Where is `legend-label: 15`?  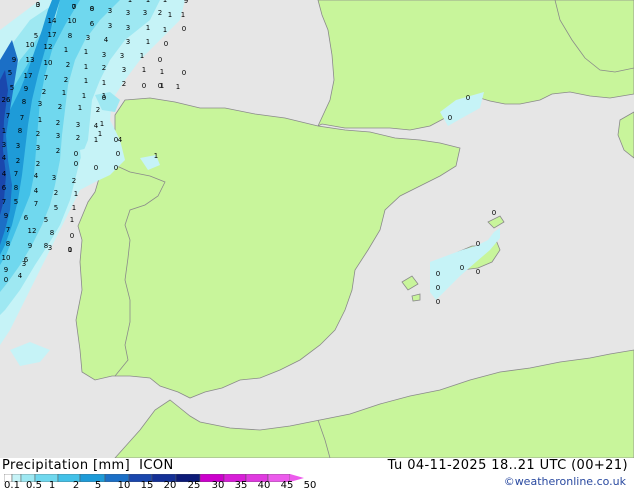 legend-label: 15 is located at coordinates (147, 485).